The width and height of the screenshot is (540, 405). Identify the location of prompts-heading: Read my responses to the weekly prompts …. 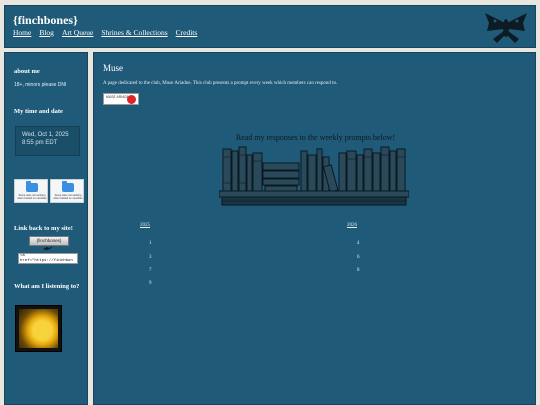
(315, 137).